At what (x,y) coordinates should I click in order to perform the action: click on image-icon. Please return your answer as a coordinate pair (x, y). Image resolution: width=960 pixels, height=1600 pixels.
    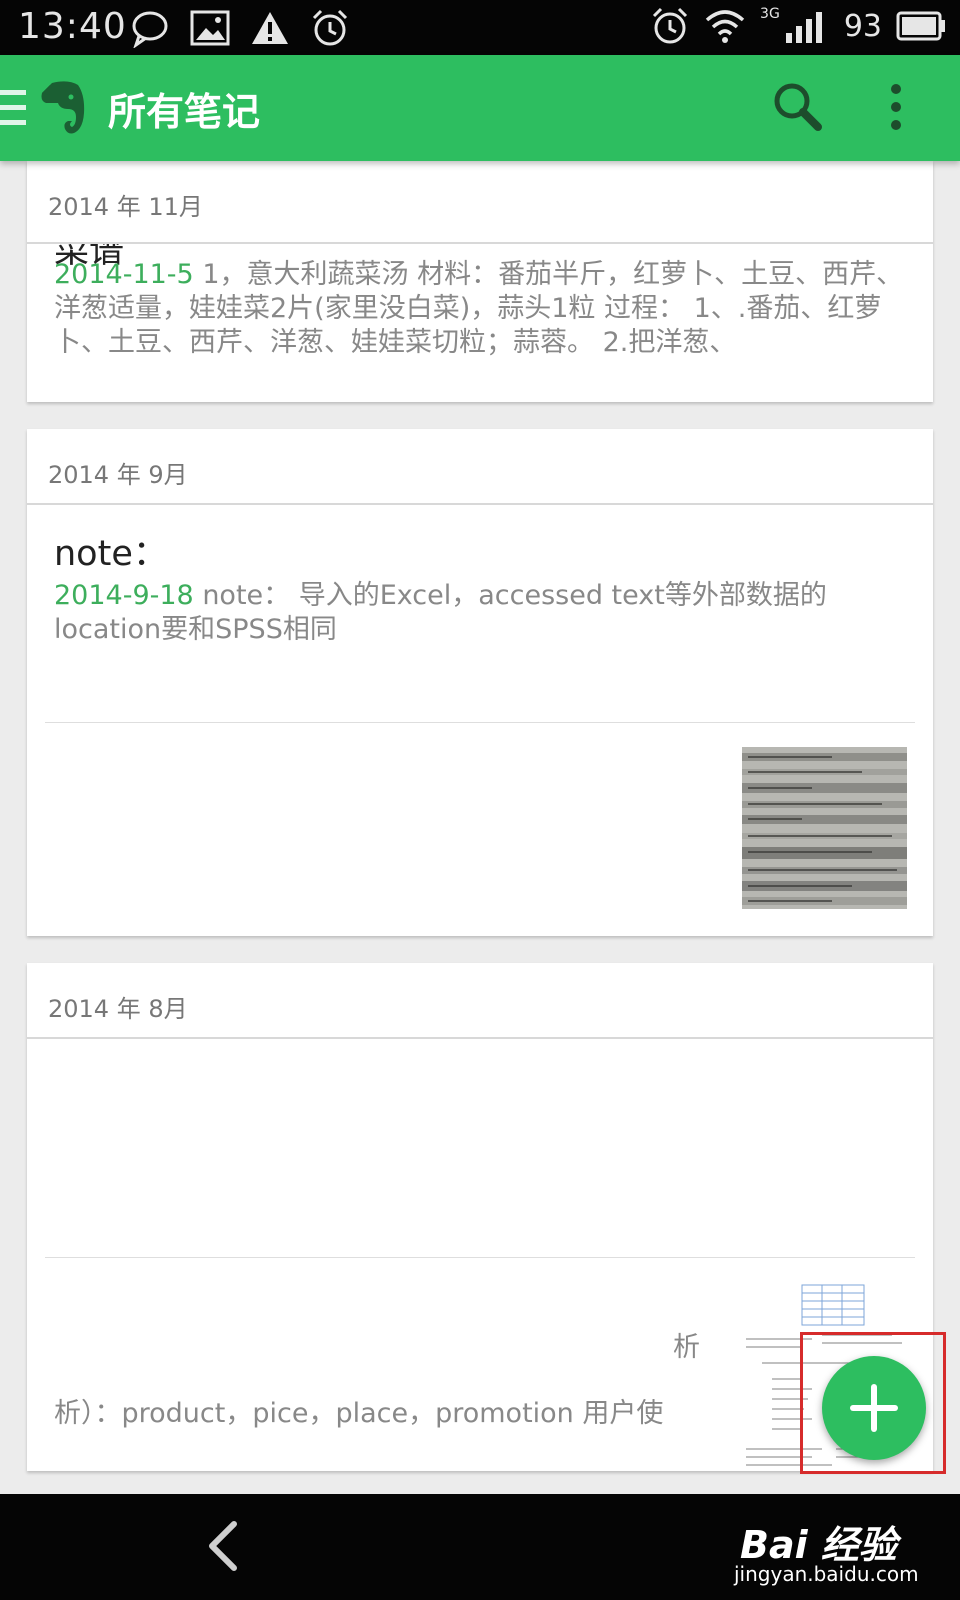
    Looking at the image, I should click on (210, 28).